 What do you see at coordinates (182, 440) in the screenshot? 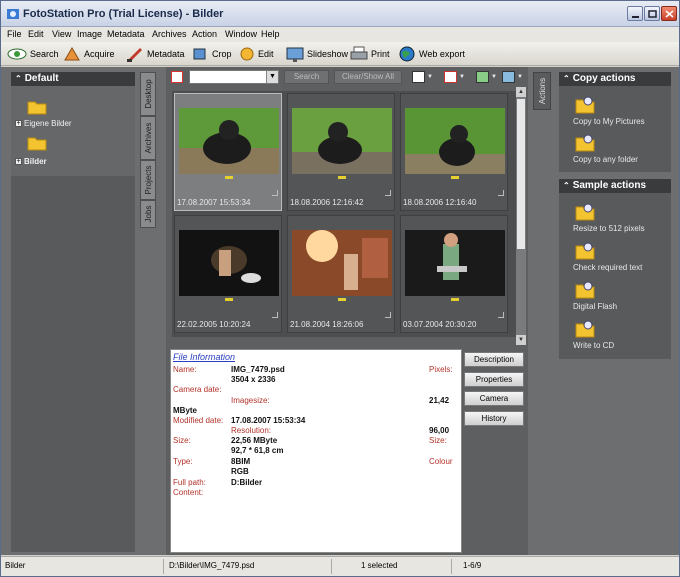
I see `size-label: Size:` at bounding box center [182, 440].